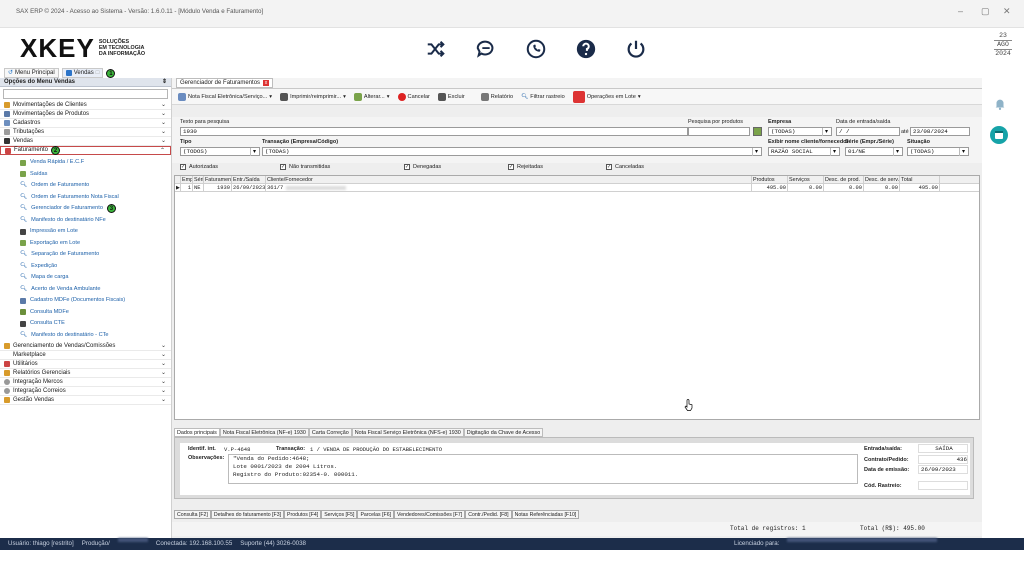 The image size is (1024, 566). Describe the element at coordinates (413, 96) in the screenshot. I see `cancel-button: Cancelar` at that location.